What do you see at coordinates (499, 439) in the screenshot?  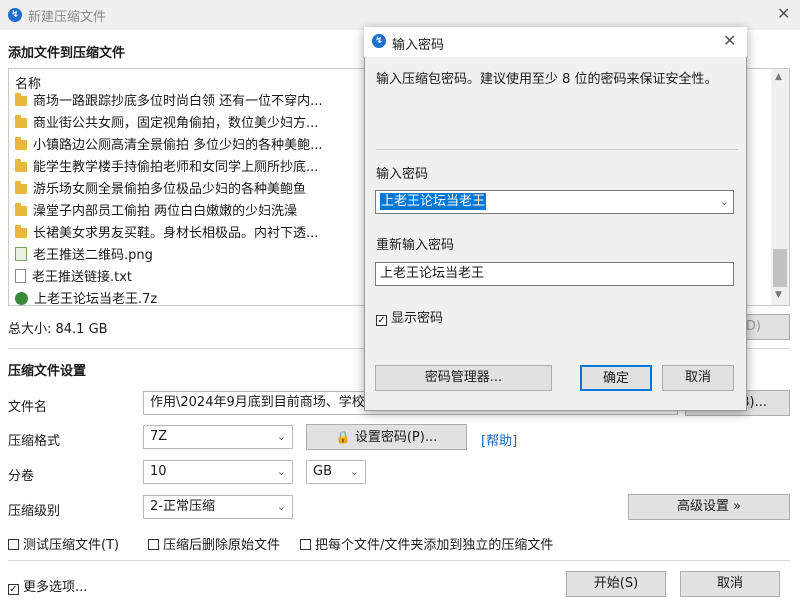 I see `help-link: [帮助]` at bounding box center [499, 439].